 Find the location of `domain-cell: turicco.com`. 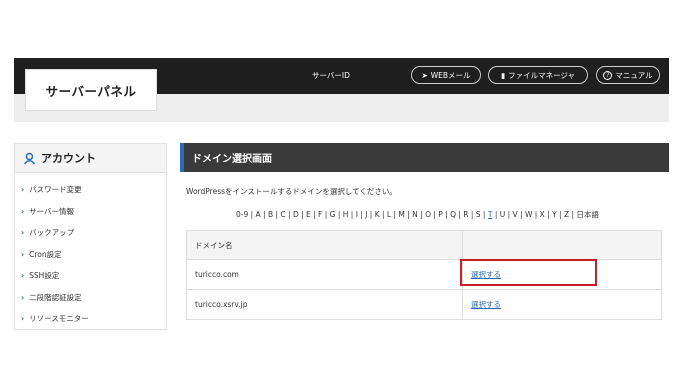

domain-cell: turicco.com is located at coordinates (324, 274).